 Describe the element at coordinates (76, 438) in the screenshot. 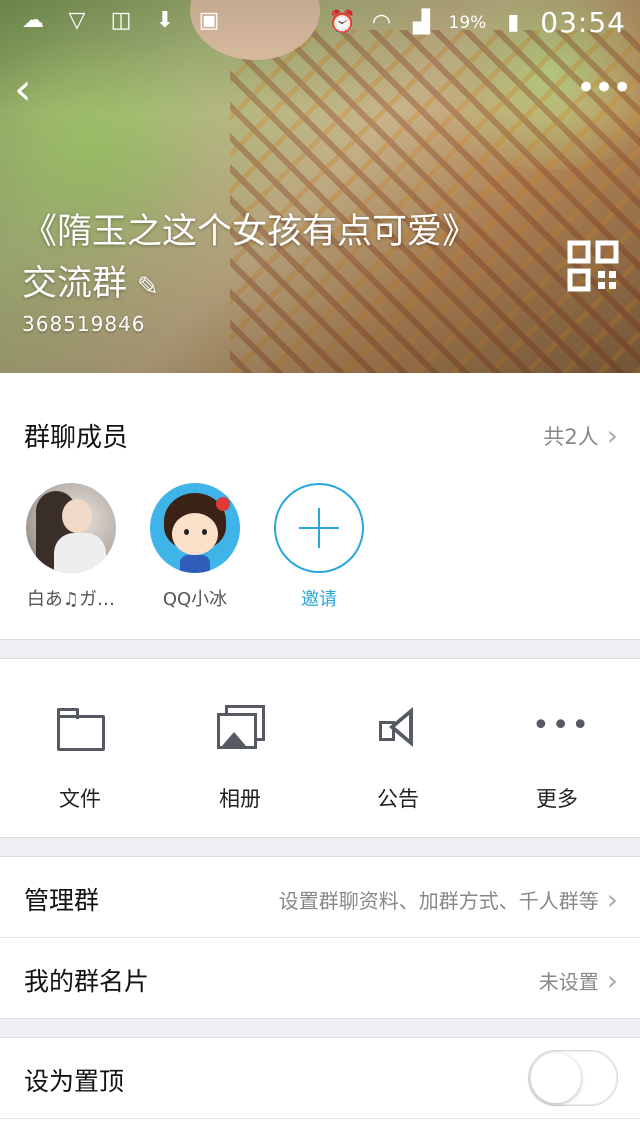

I see `members-title: 群聊成员` at that location.